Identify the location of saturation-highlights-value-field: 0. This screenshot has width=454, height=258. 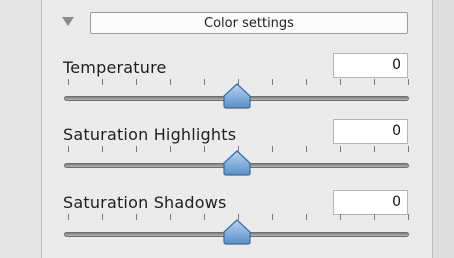
(370, 131).